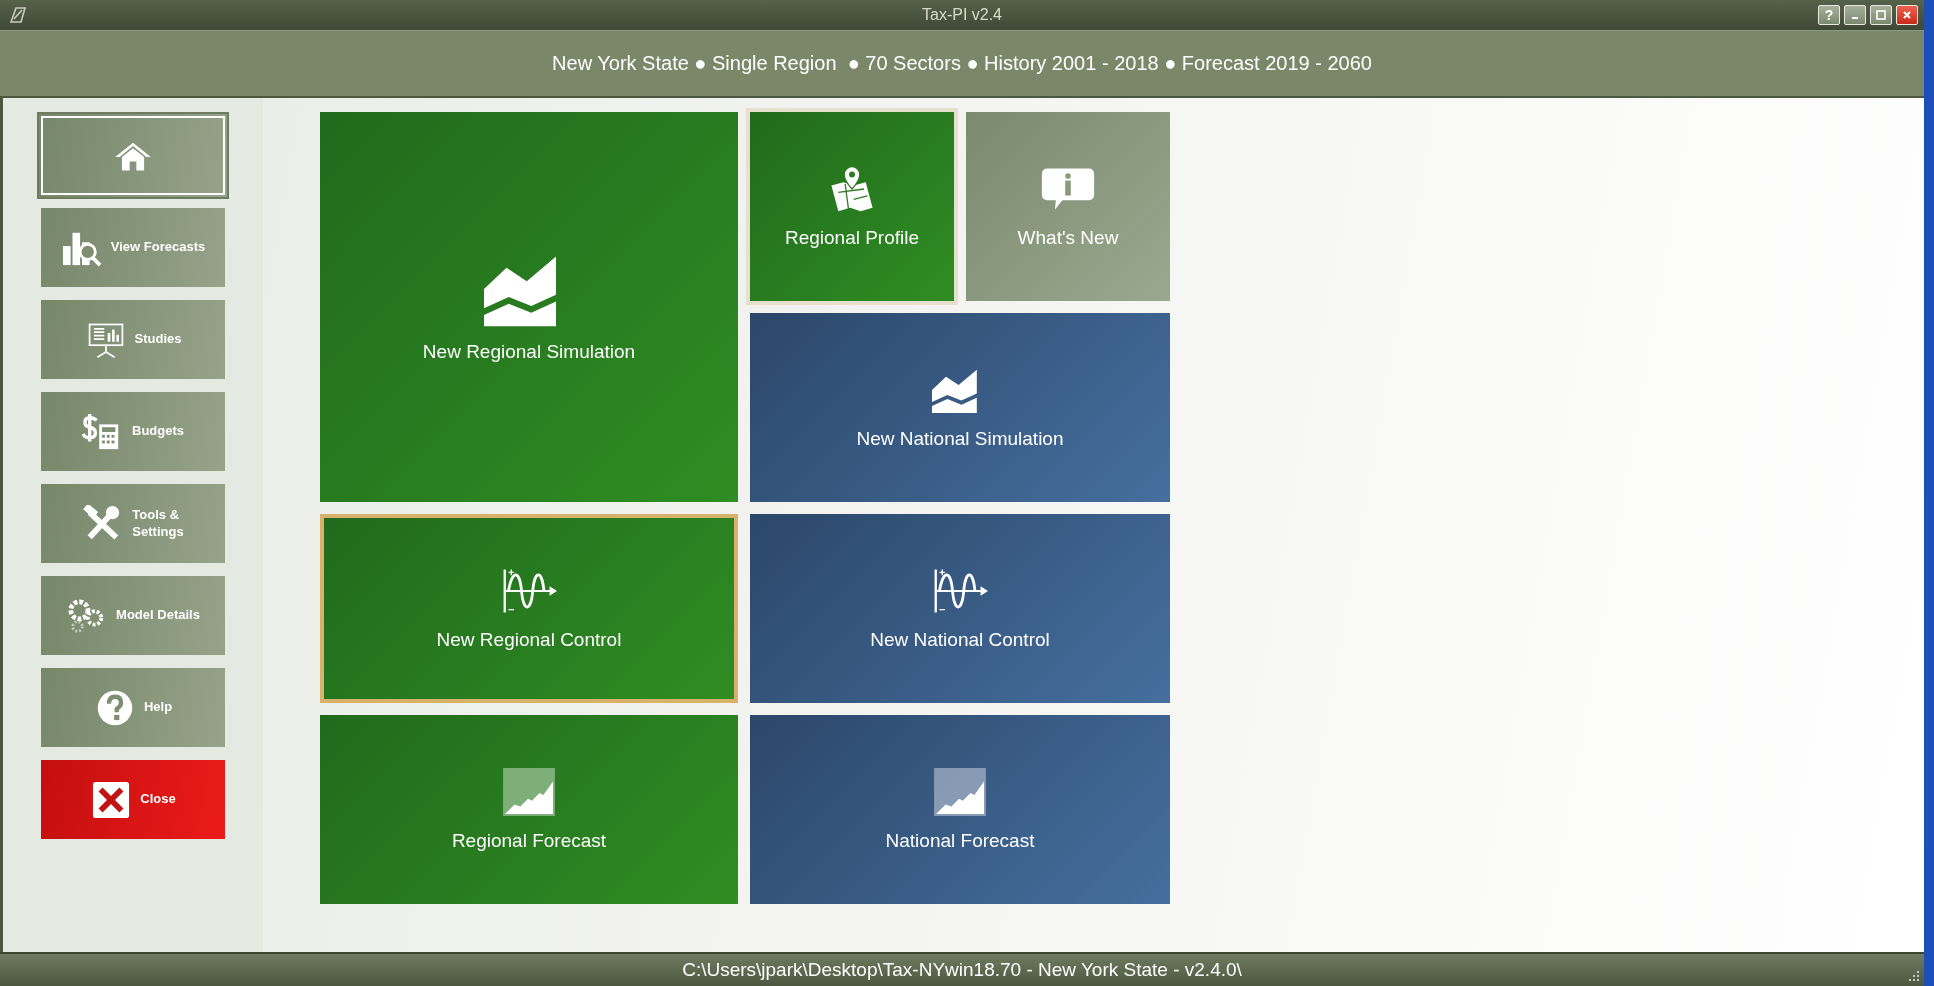  I want to click on sidebar-button: Budgets, so click(133, 431).